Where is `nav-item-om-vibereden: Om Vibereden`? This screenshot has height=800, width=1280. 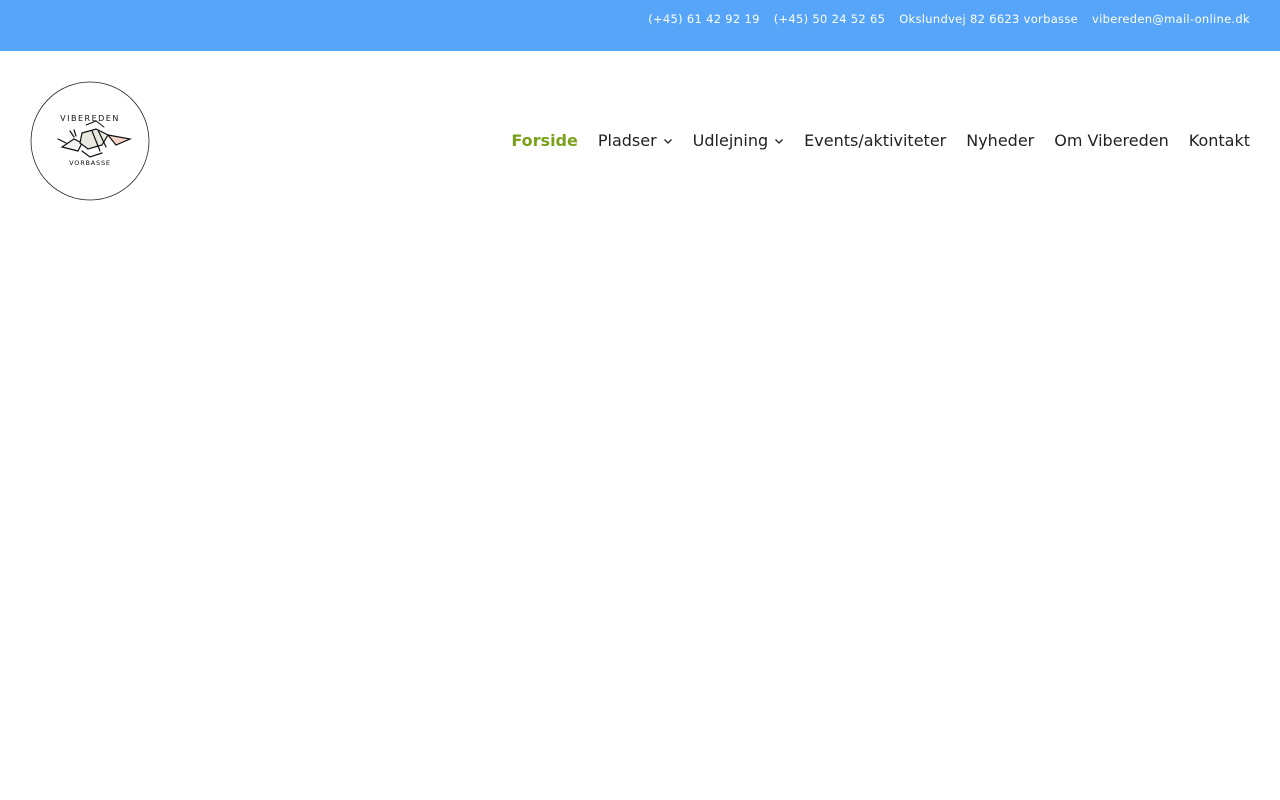 nav-item-om-vibereden: Om Vibereden is located at coordinates (1111, 140).